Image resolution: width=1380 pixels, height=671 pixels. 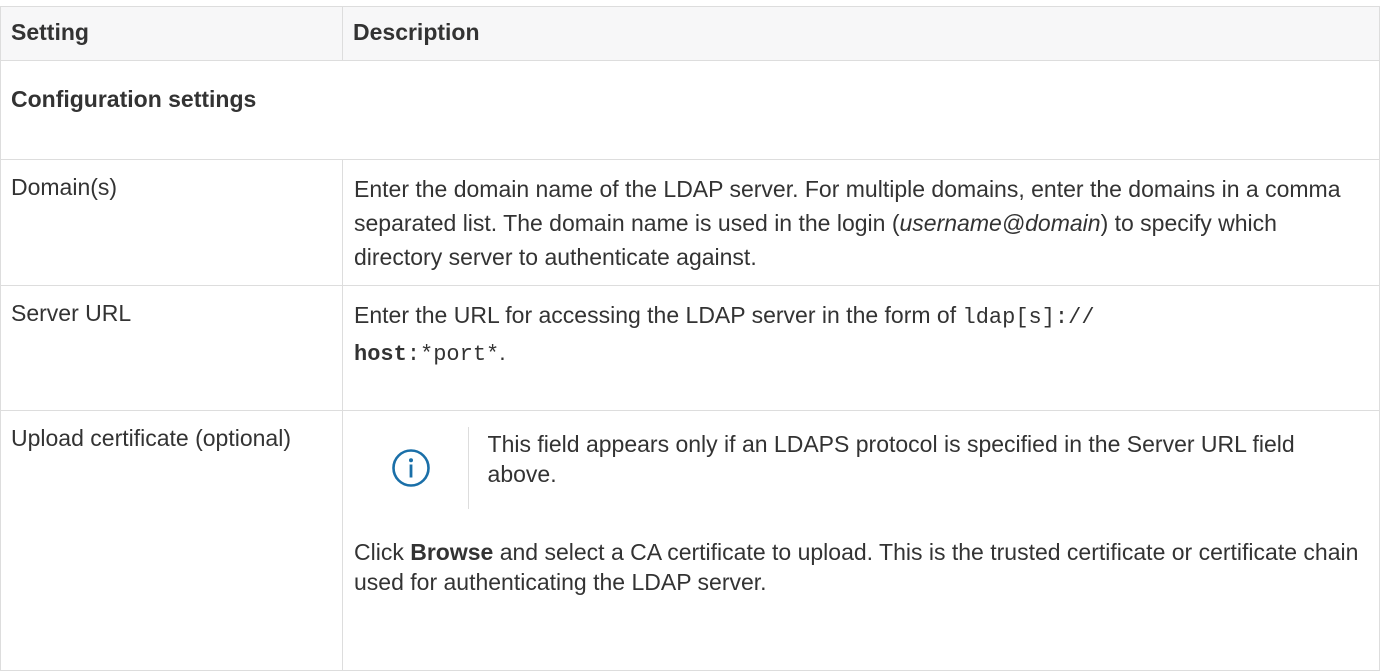 I want to click on description-italic: username@domain, so click(x=1000, y=223).